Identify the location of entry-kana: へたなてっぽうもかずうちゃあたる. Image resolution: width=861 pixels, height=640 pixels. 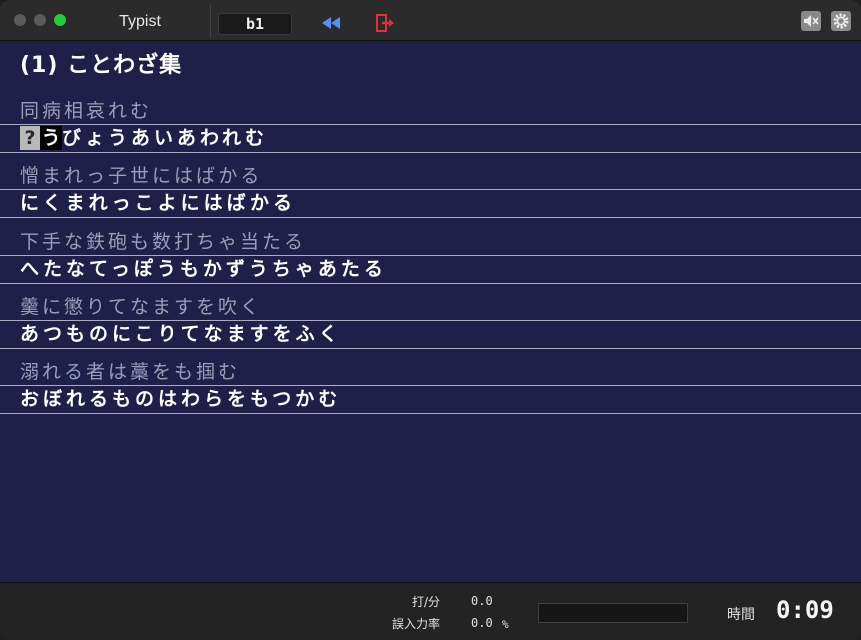
(203, 269).